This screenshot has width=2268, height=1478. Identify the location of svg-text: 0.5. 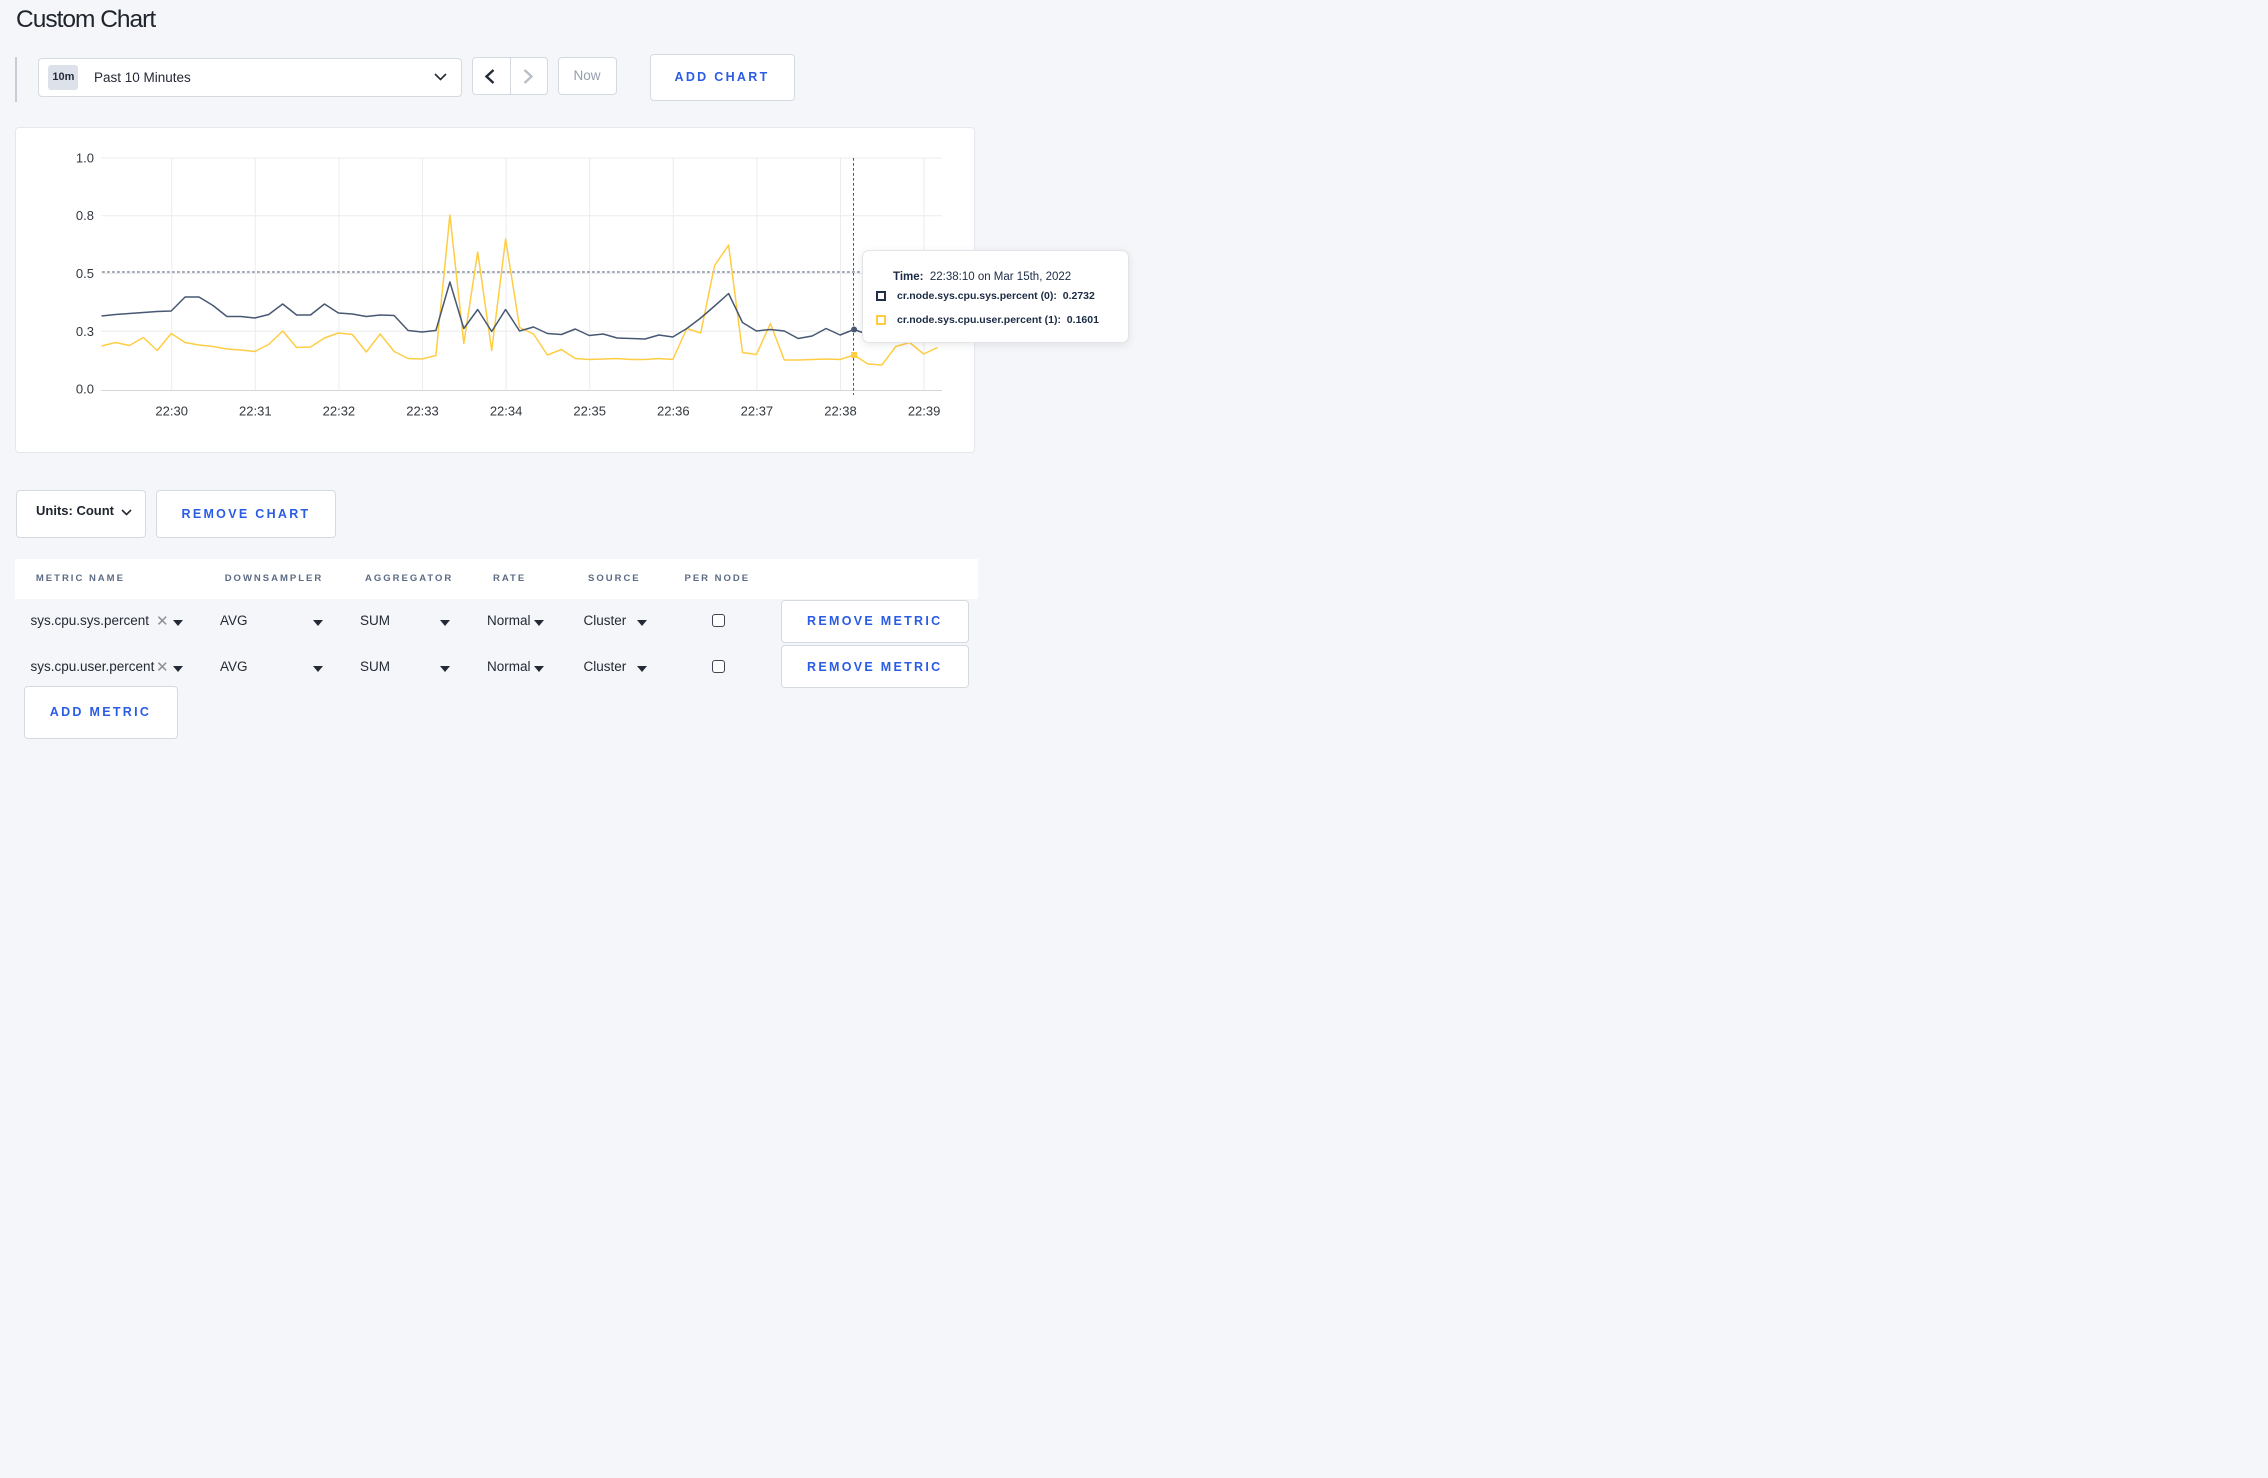
(85, 273).